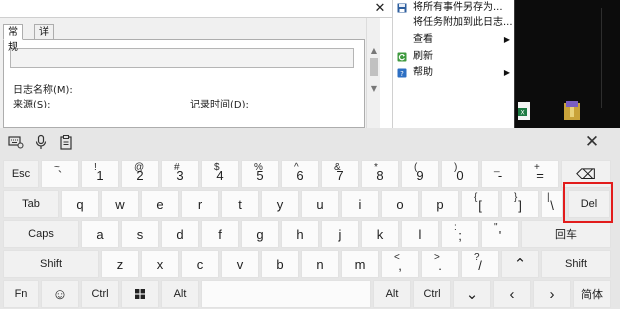 This screenshot has width=620, height=309. What do you see at coordinates (180, 174) in the screenshot?
I see `key-3: #3` at bounding box center [180, 174].